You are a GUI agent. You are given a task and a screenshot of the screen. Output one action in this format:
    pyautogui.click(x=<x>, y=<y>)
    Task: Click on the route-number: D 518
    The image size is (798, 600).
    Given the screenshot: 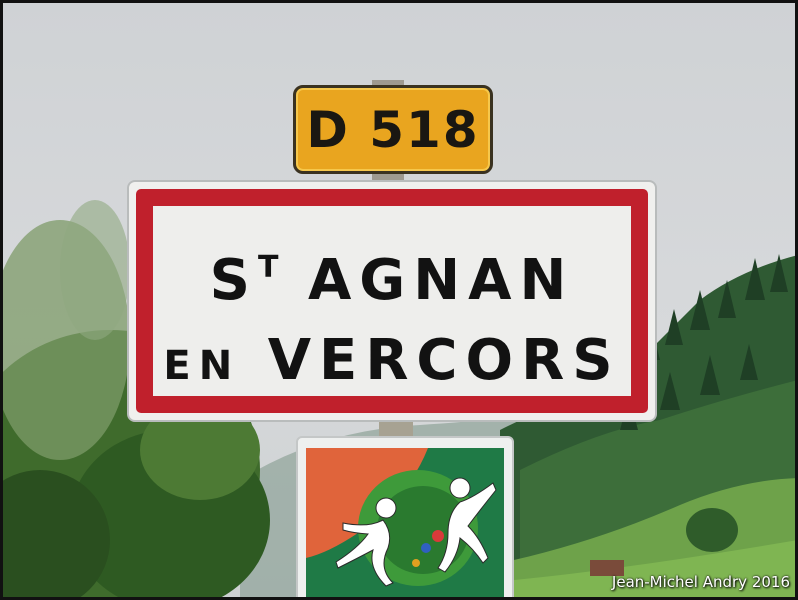 What is the action you would take?
    pyautogui.click(x=393, y=129)
    